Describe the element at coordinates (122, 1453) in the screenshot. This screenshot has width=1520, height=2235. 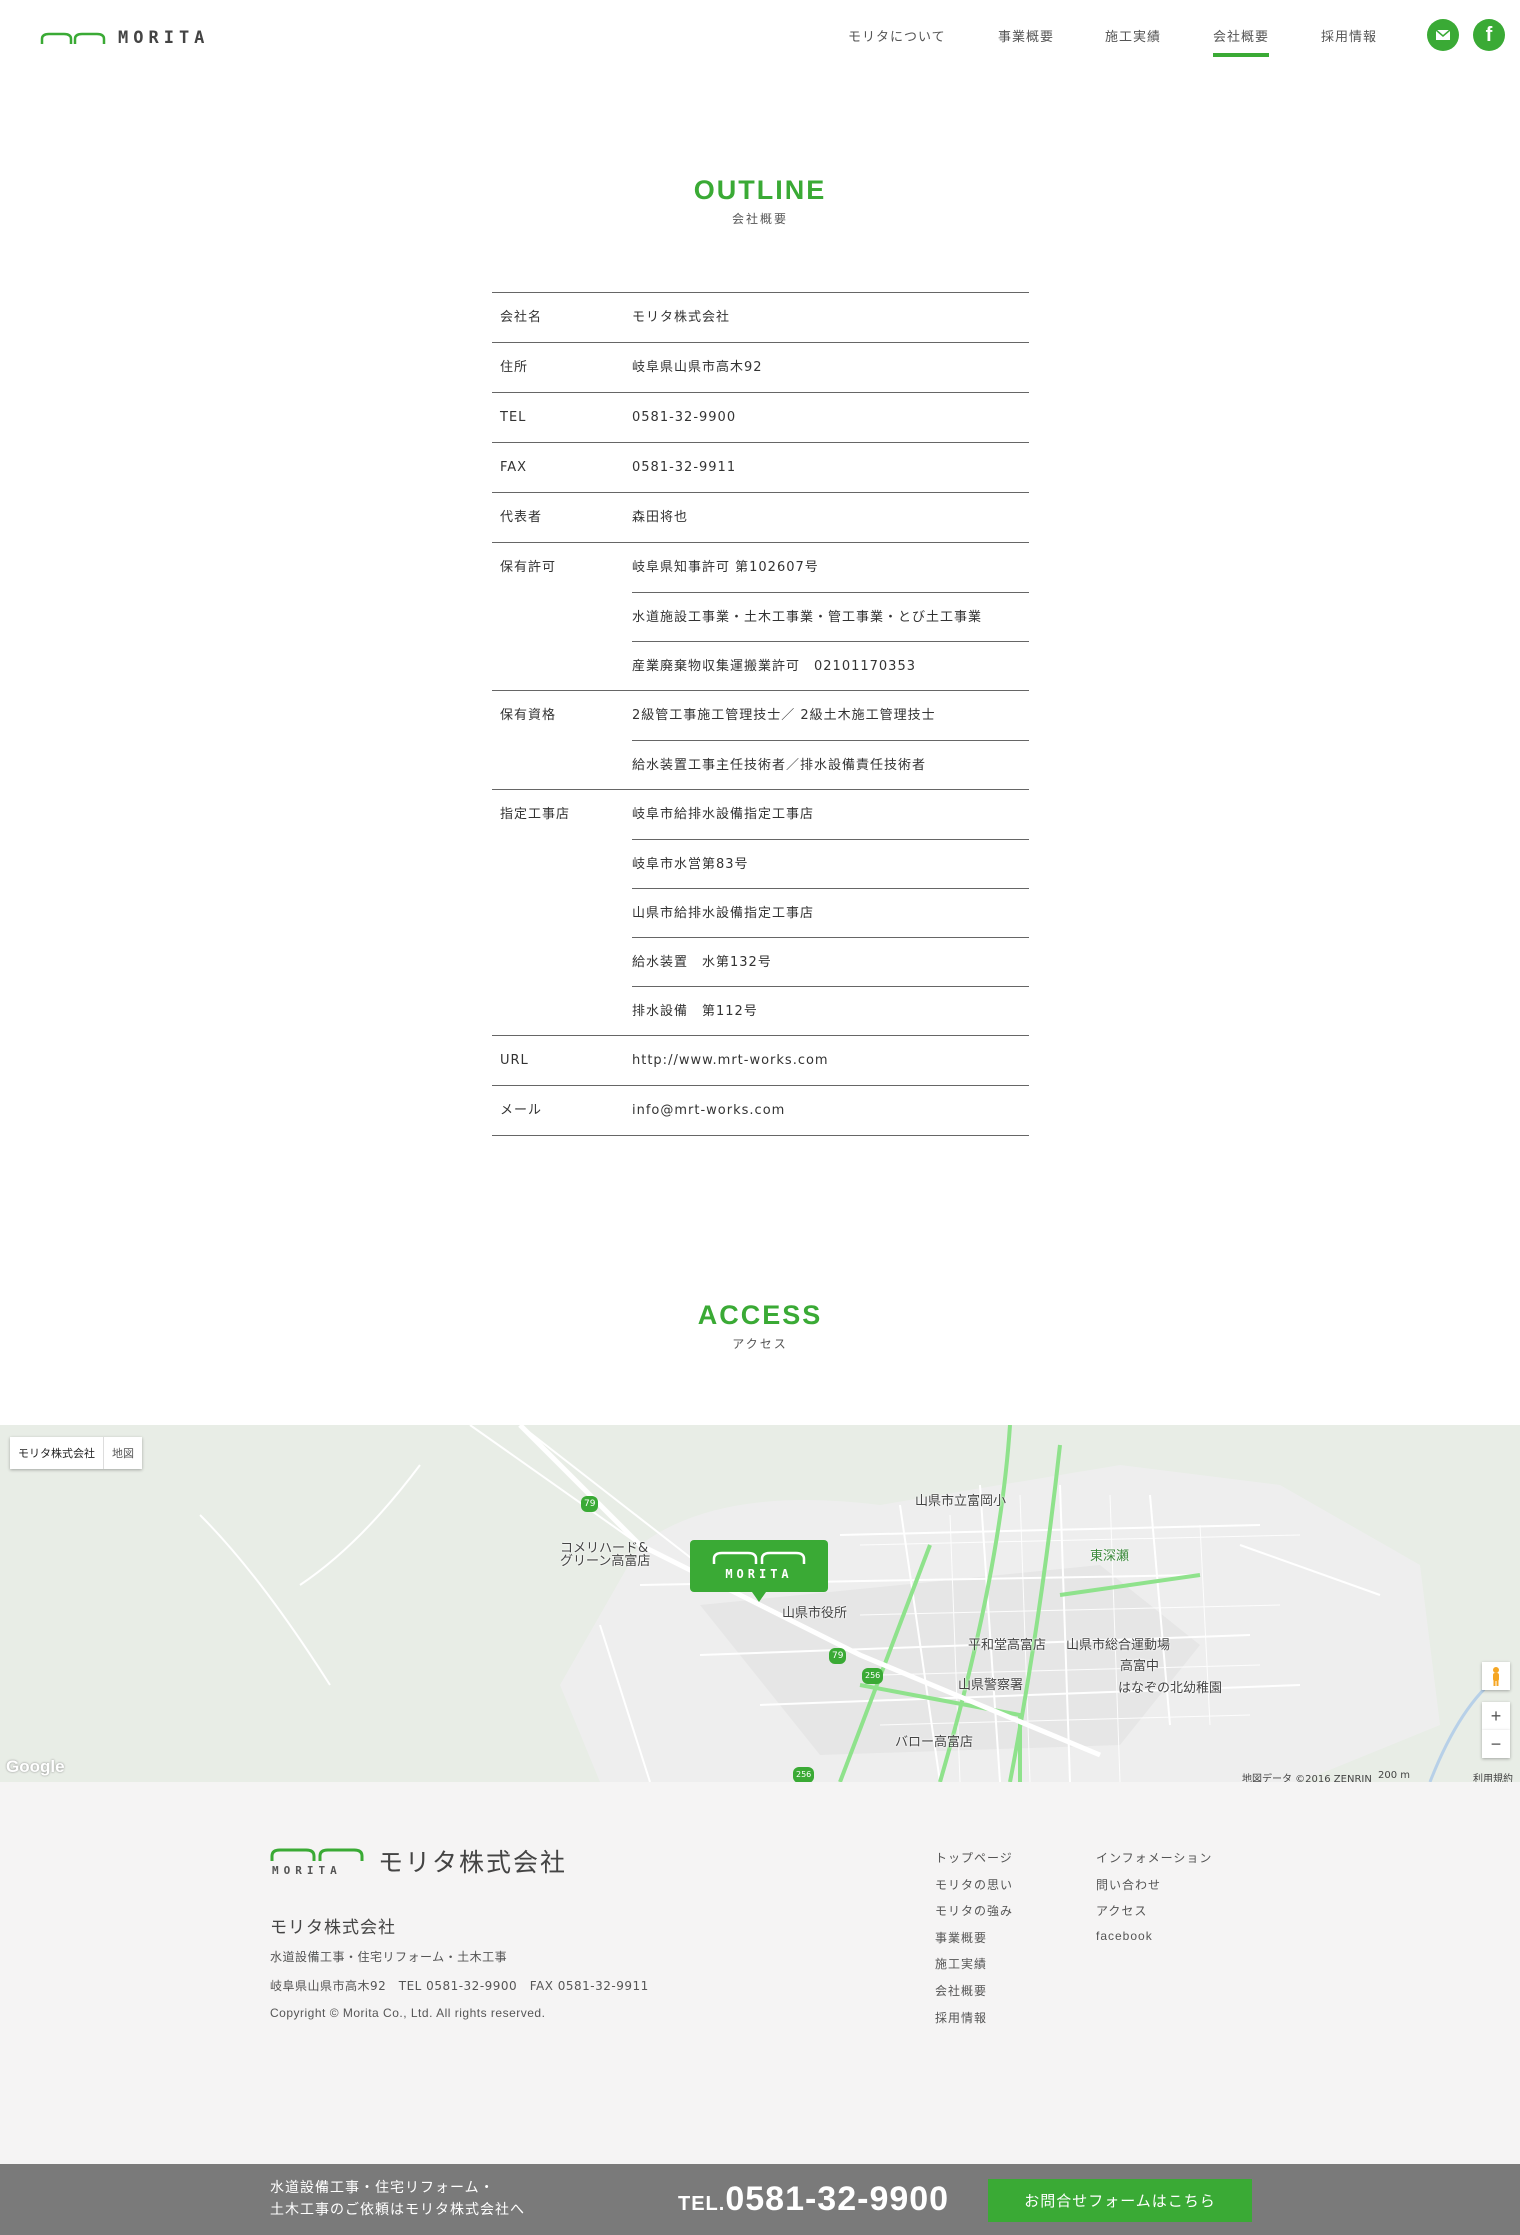
I see `map-type-label: 地図` at that location.